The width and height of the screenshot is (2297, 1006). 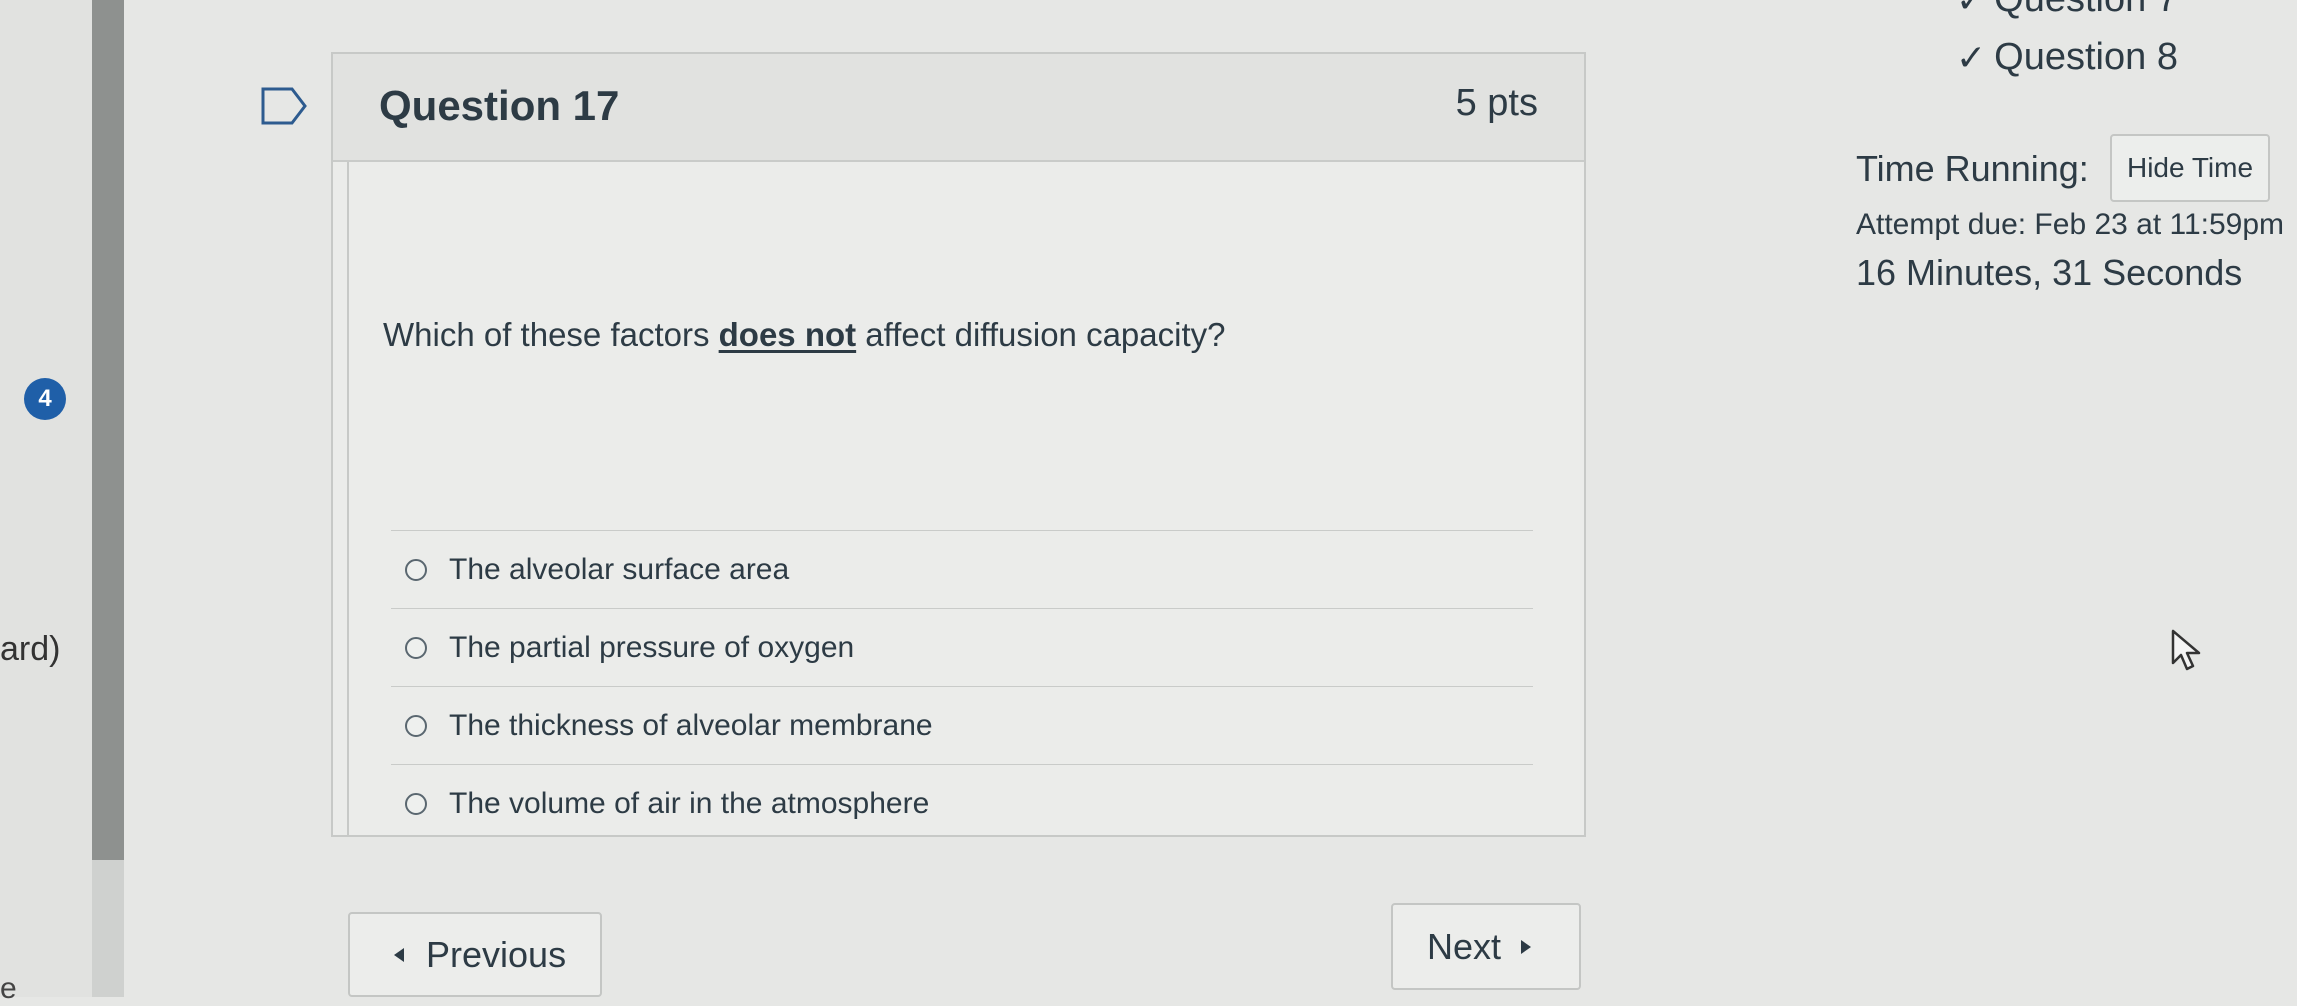 I want to click on previous-button: Previous, so click(x=475, y=954).